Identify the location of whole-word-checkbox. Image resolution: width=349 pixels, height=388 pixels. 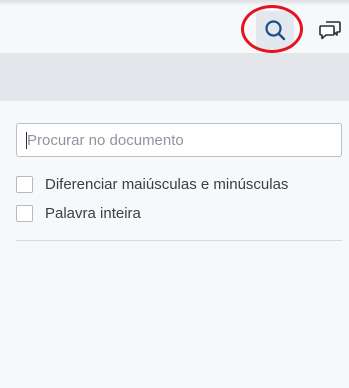
(24, 213).